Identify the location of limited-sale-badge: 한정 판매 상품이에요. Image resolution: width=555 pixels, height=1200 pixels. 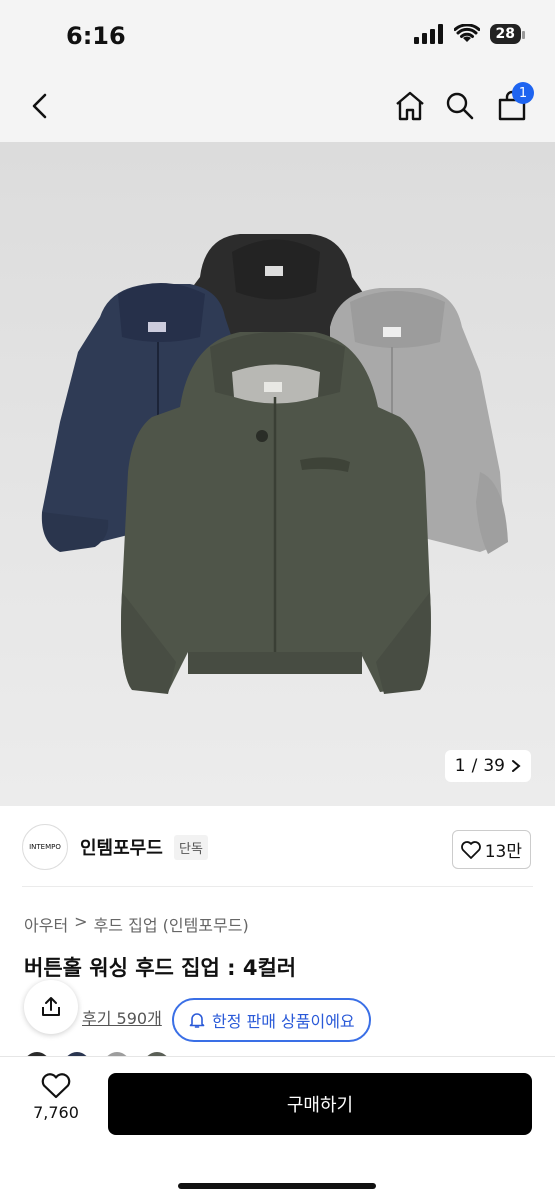
(271, 1020).